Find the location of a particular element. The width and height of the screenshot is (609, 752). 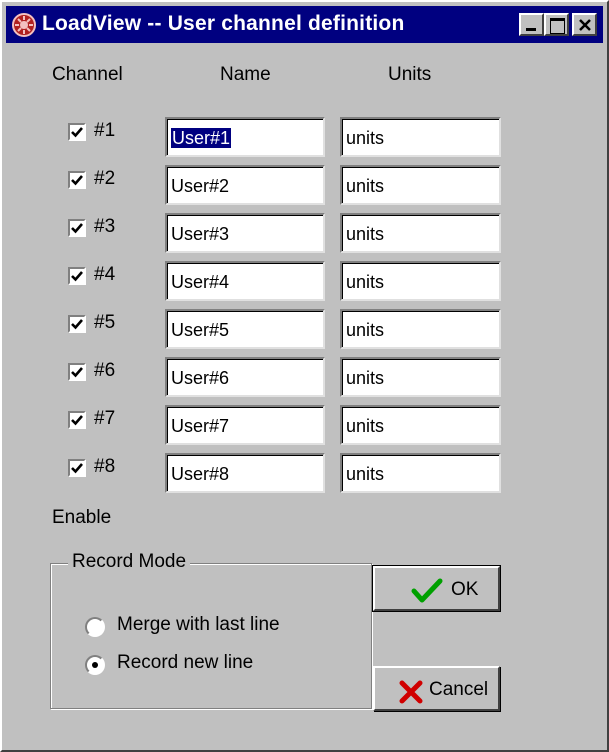

channel-2-name-input: User#2 is located at coordinates (245, 185).